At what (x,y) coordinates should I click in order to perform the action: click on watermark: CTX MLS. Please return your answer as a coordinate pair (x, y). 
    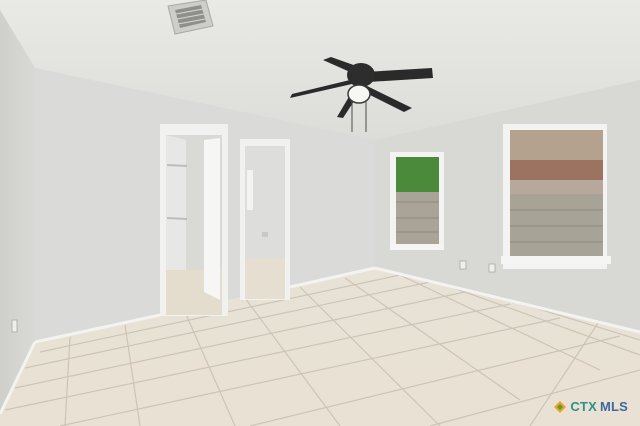
    Looking at the image, I should click on (590, 406).